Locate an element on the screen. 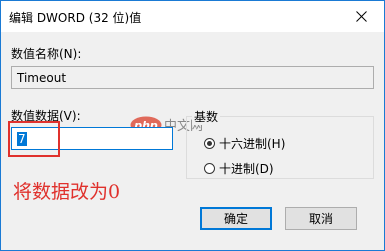  radio-decimal: 十进制(D) is located at coordinates (239, 168).